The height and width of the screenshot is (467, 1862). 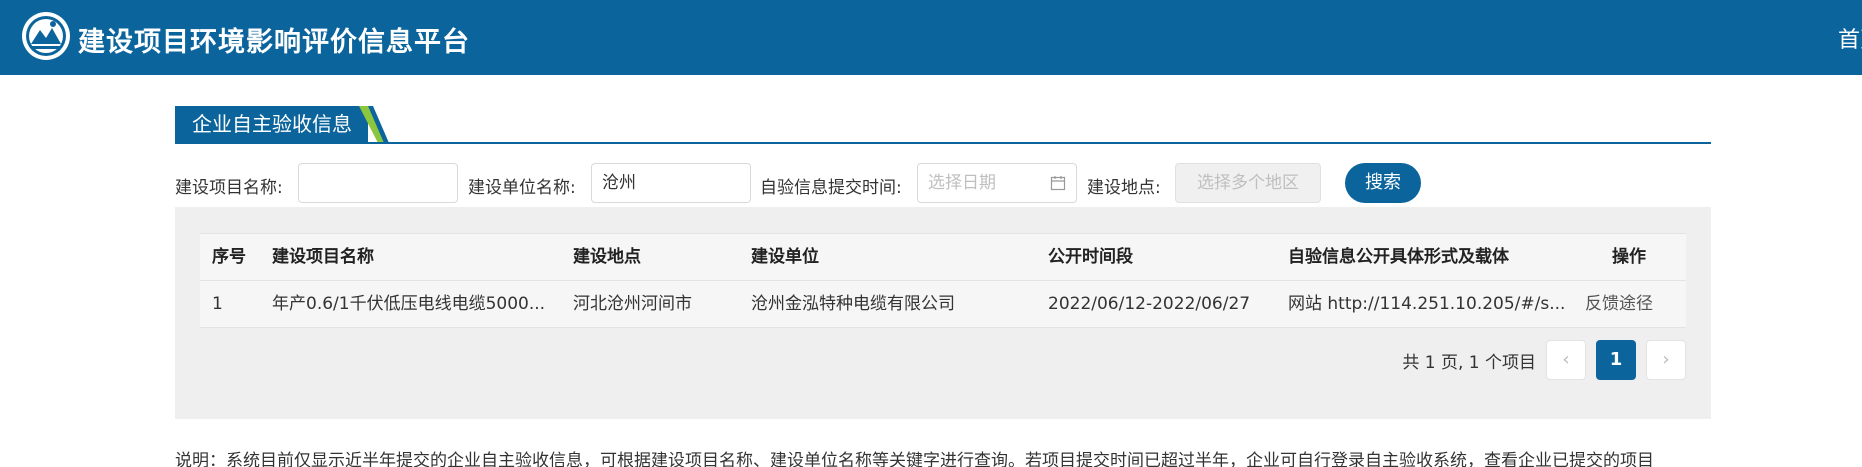 I want to click on search-button: 搜索, so click(x=1383, y=183).